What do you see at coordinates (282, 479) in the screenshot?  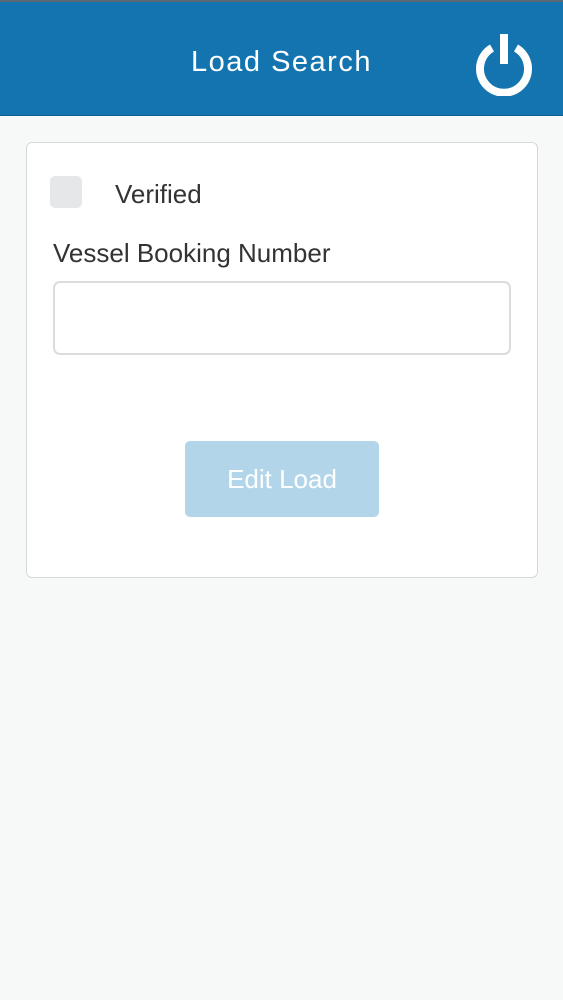 I see `edit-load-button: Edit Load` at bounding box center [282, 479].